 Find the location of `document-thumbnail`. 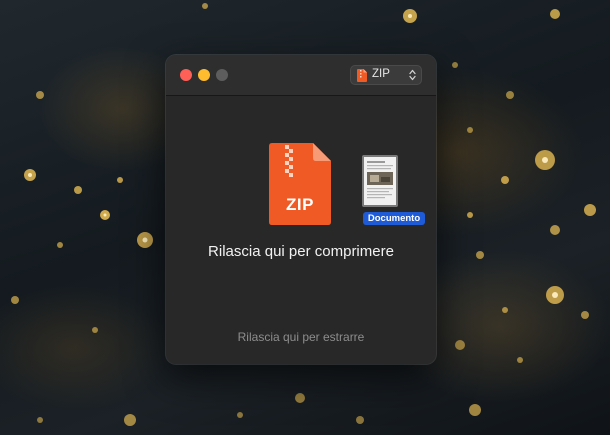

document-thumbnail is located at coordinates (380, 181).